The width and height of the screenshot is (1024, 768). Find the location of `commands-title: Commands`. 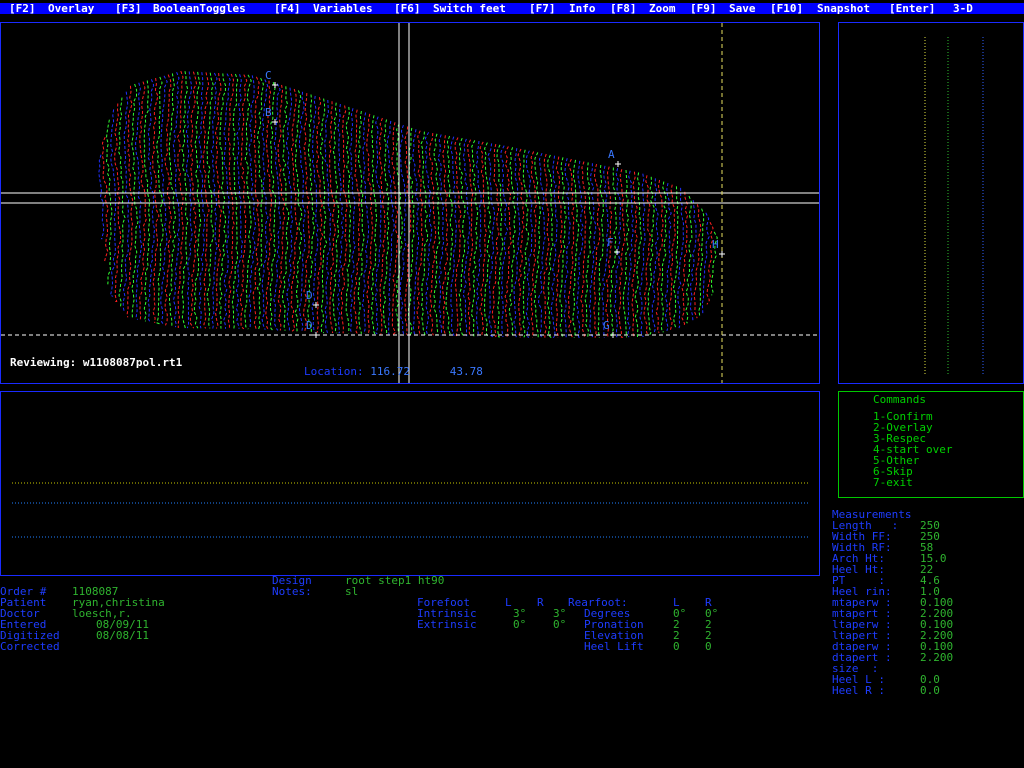

commands-title: Commands is located at coordinates (899, 399).